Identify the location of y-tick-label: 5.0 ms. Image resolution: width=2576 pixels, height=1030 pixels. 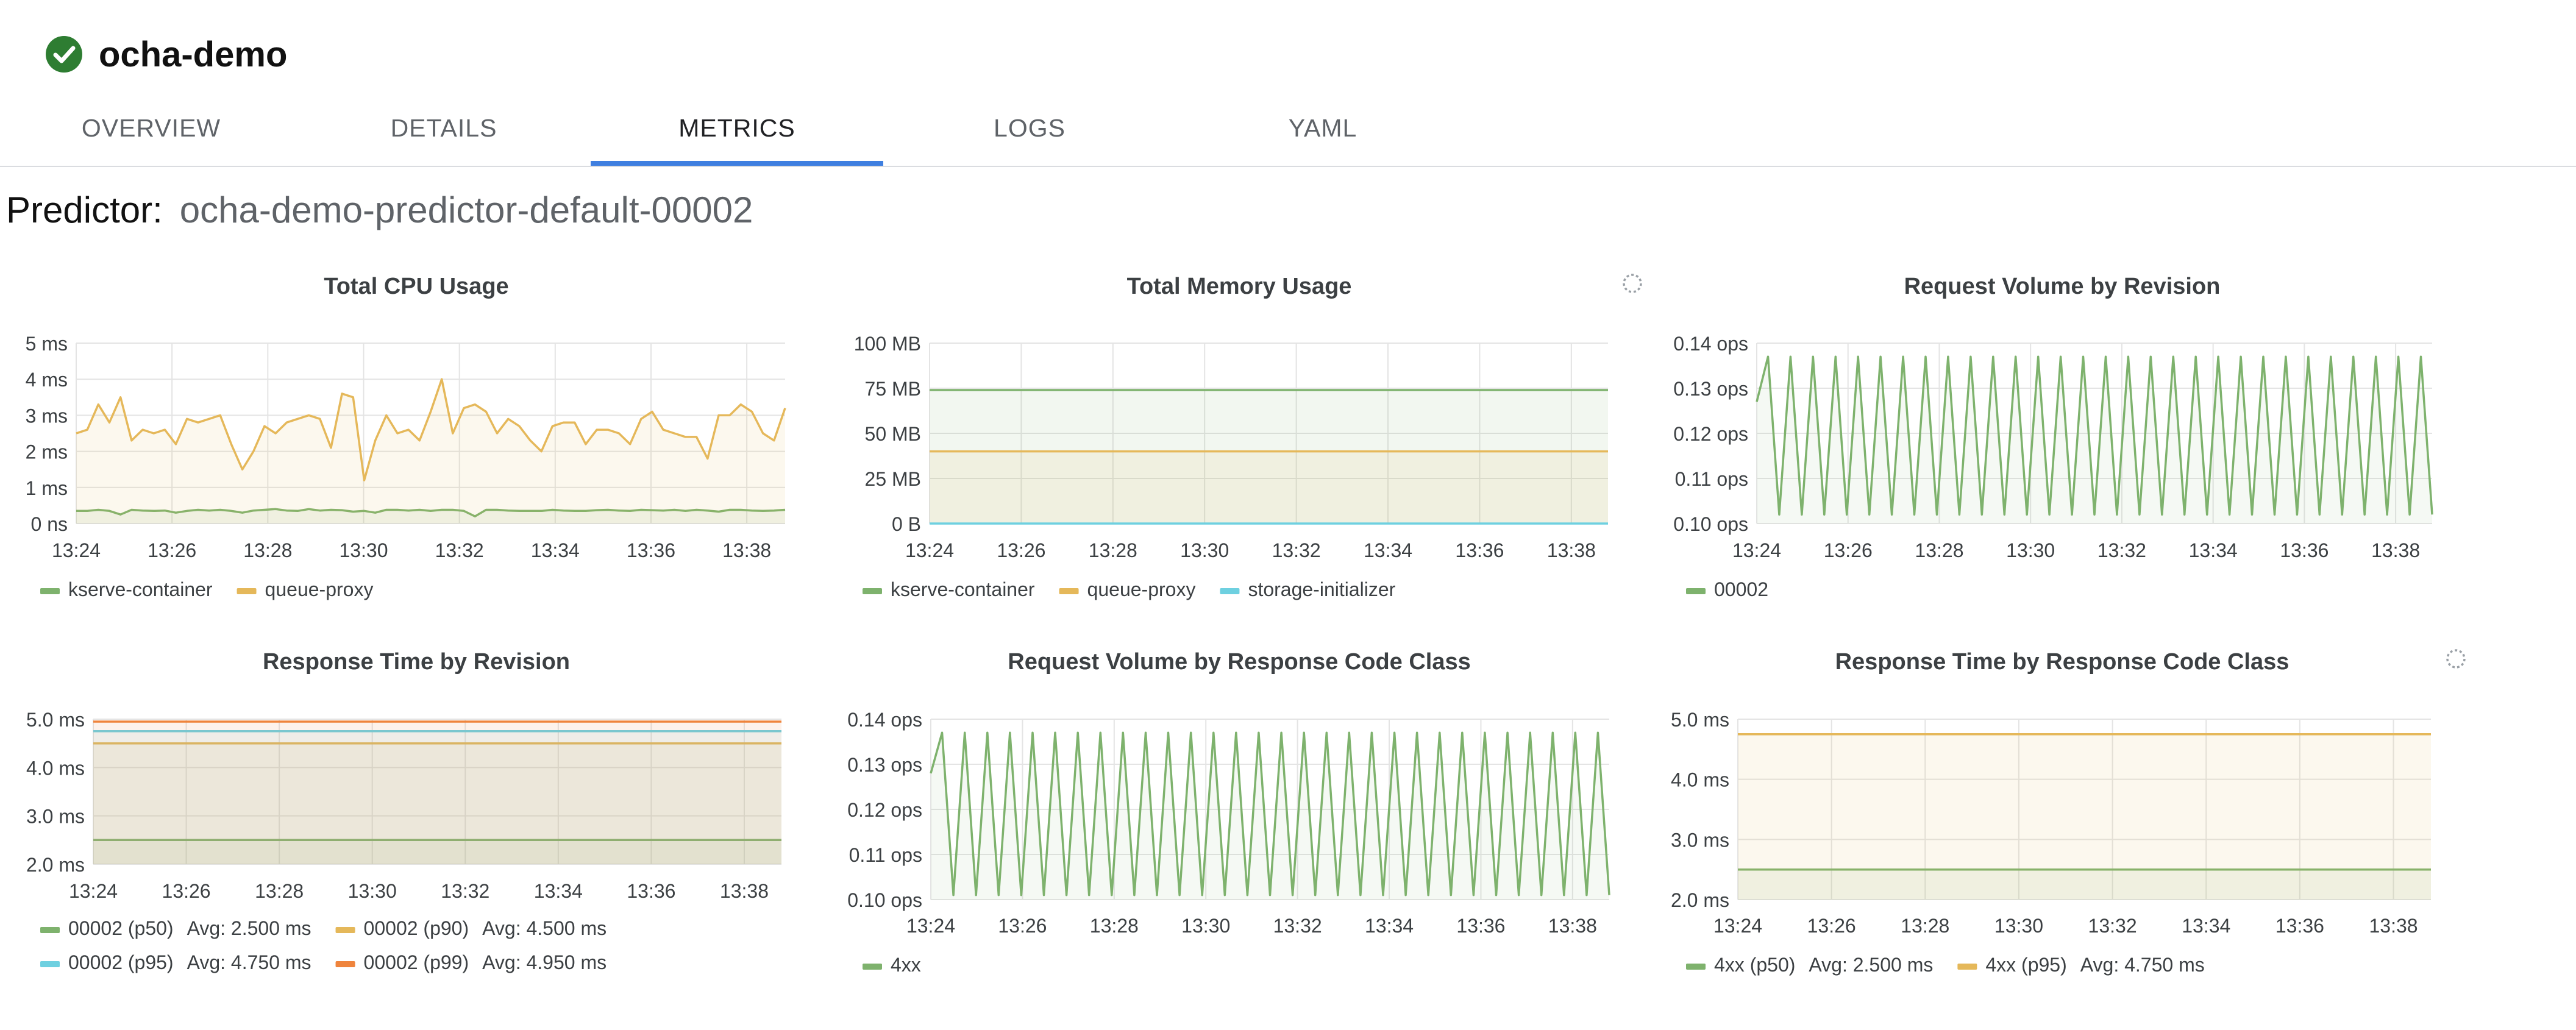
(1700, 720).